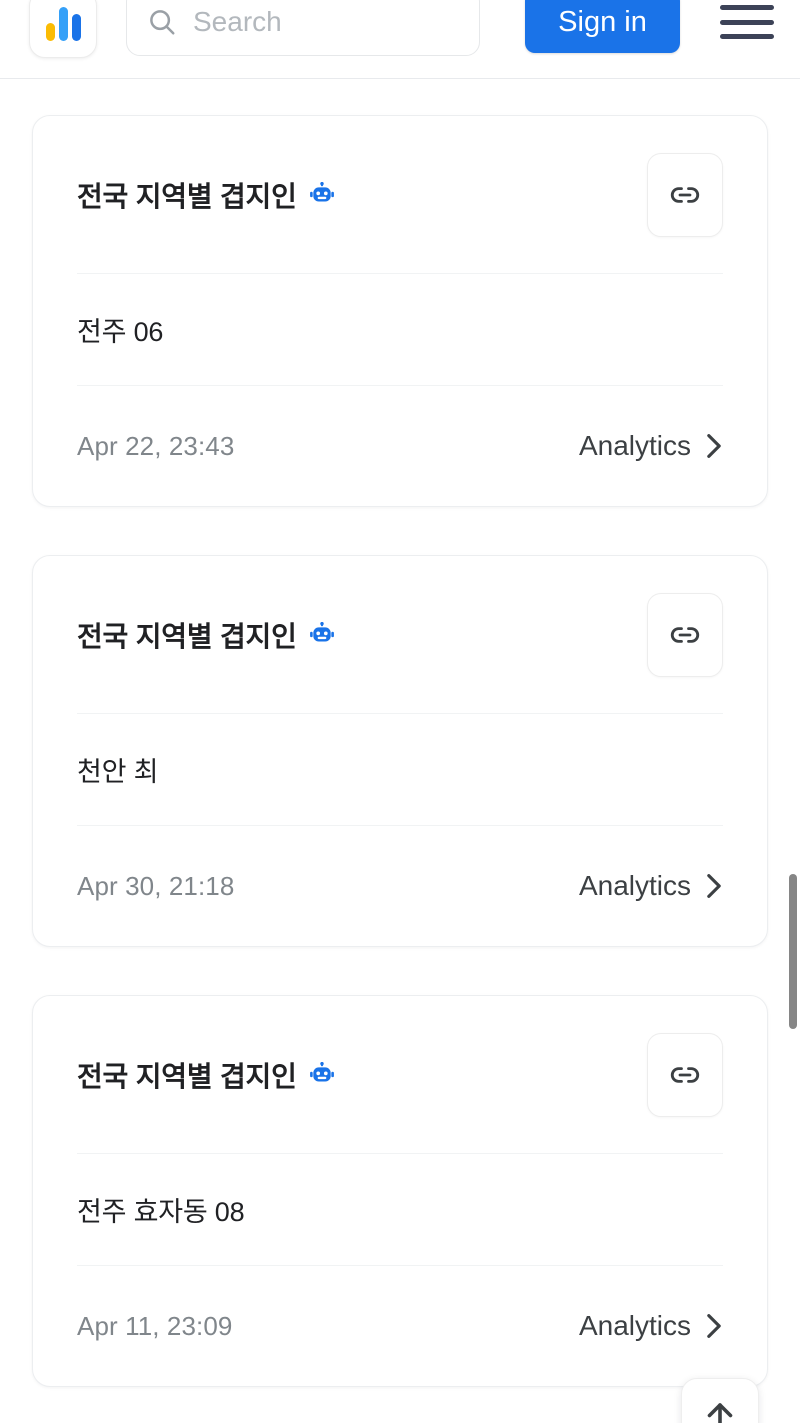 This screenshot has width=800, height=1423. I want to click on scrollbar-track, so click(793, 751).